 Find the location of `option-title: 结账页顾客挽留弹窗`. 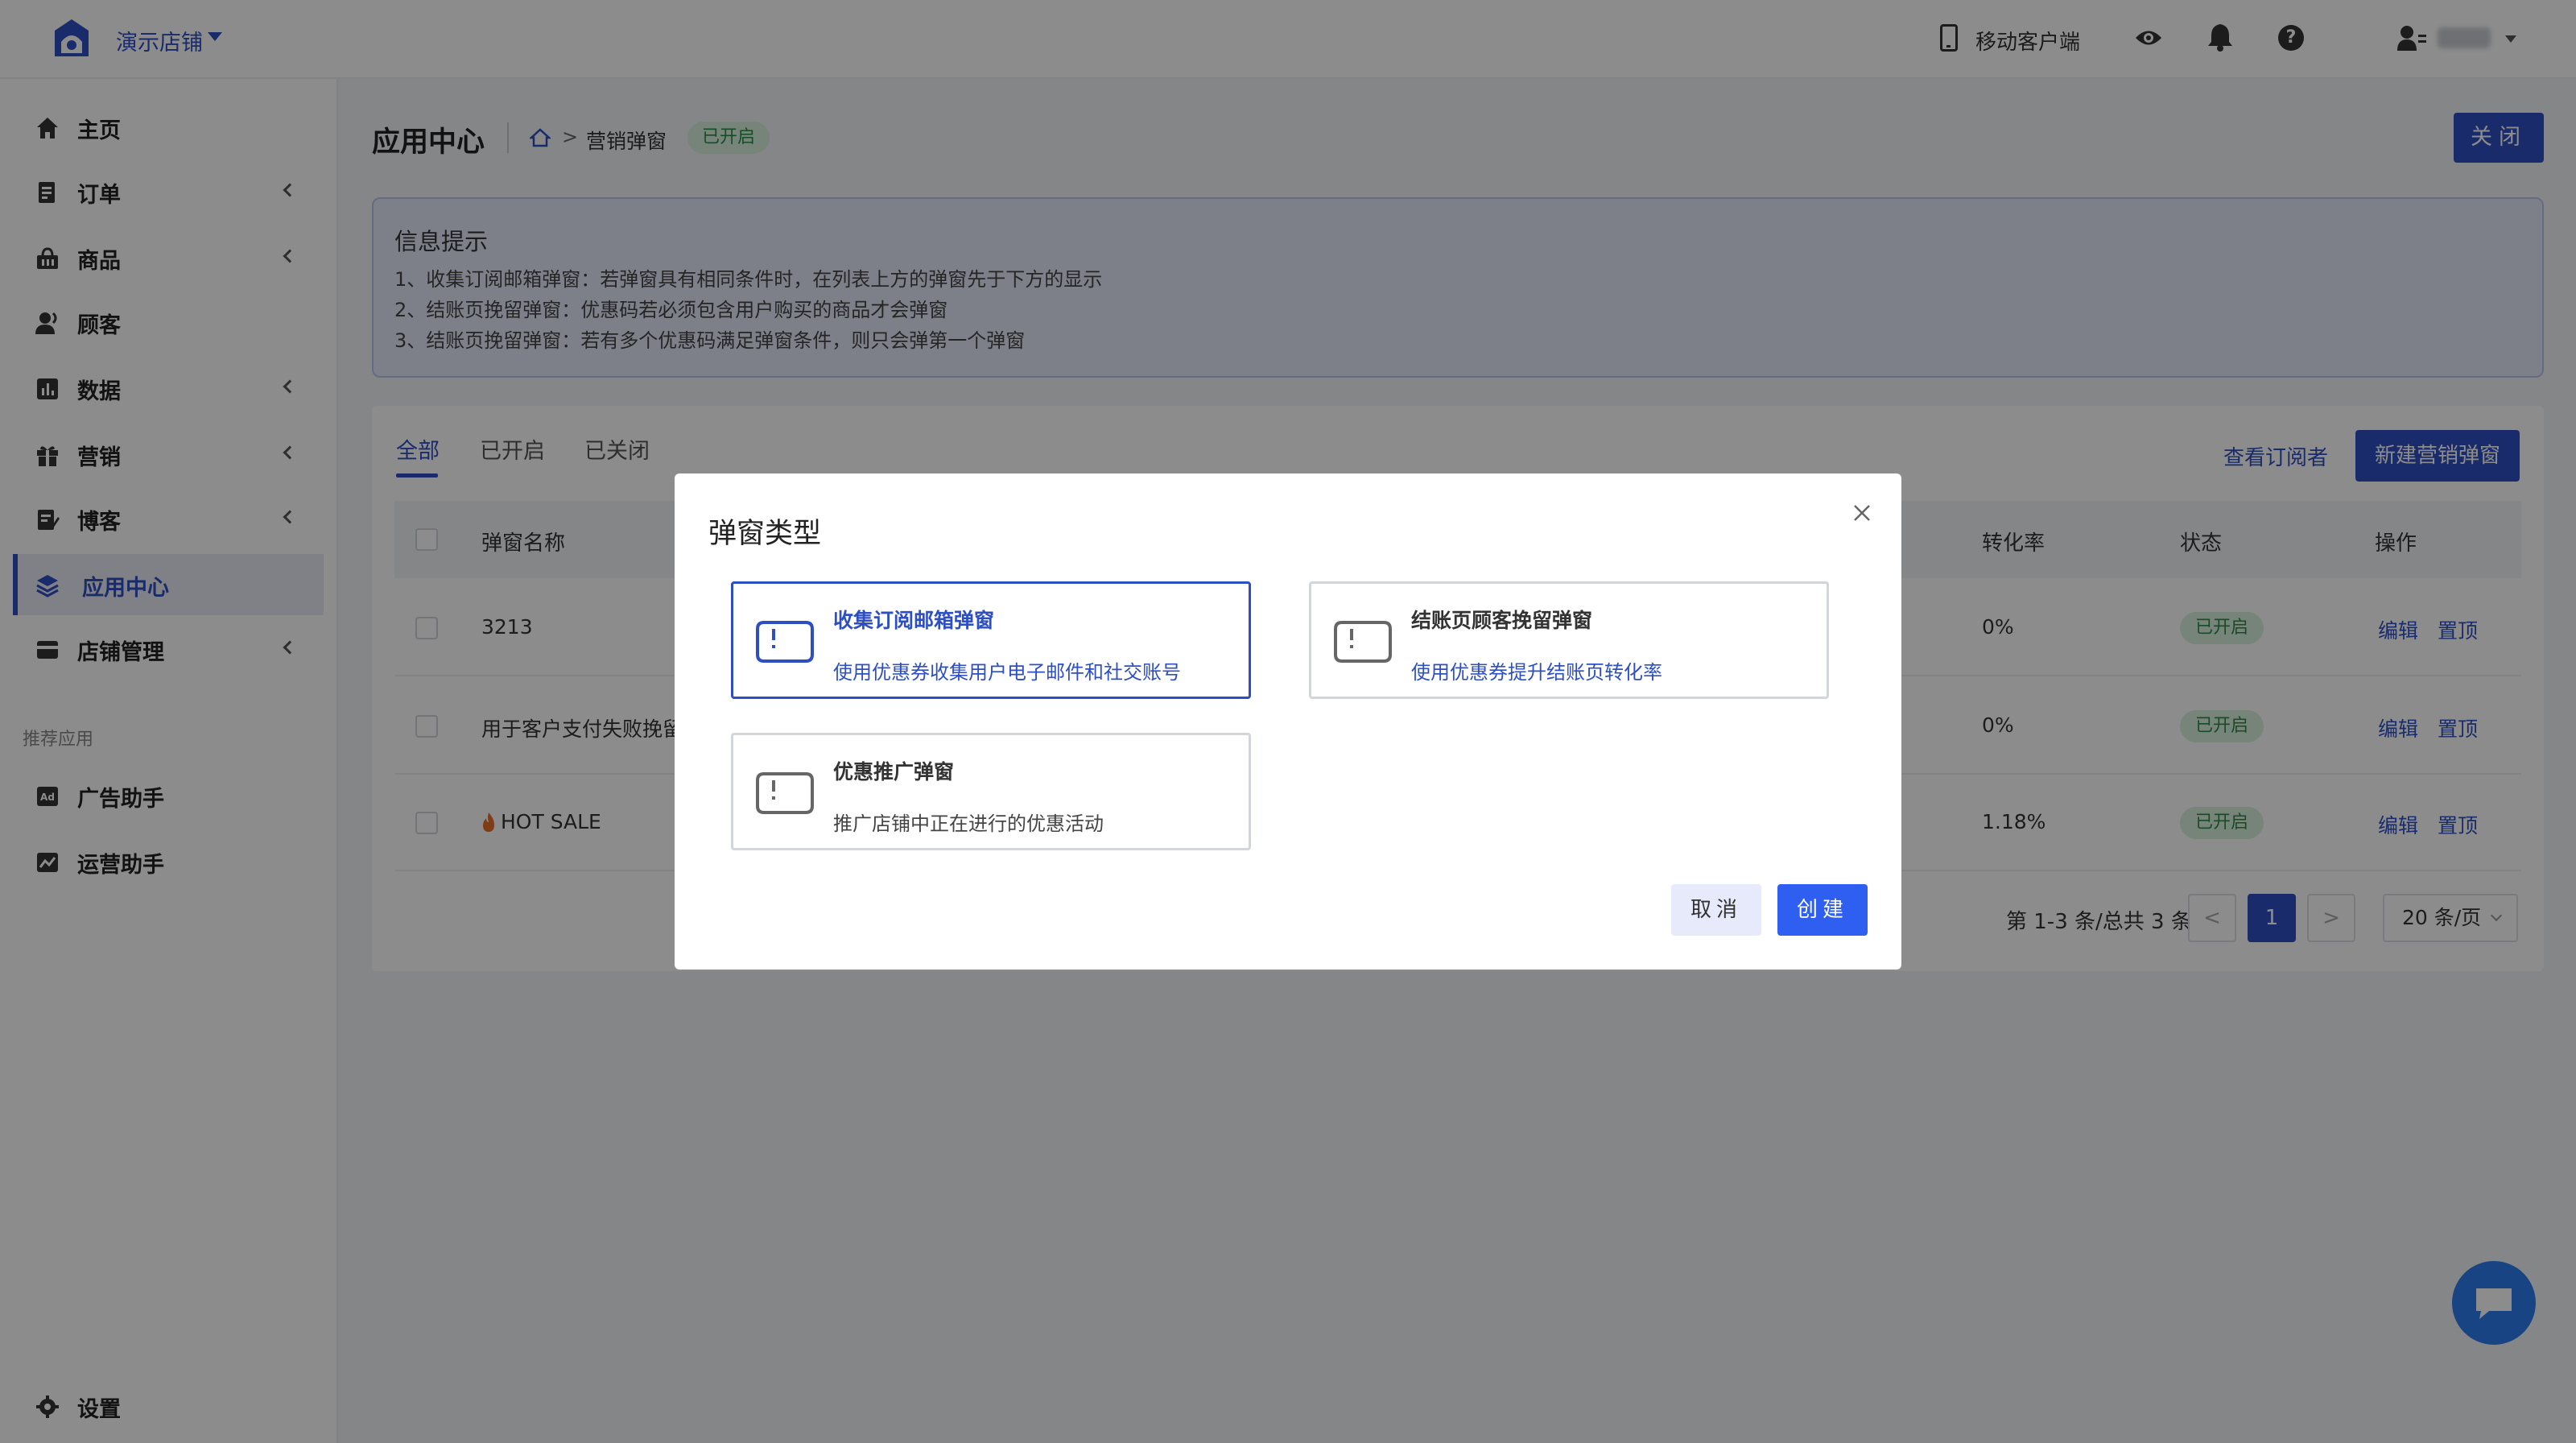

option-title: 结账页顾客挽留弹窗 is located at coordinates (1502, 620).